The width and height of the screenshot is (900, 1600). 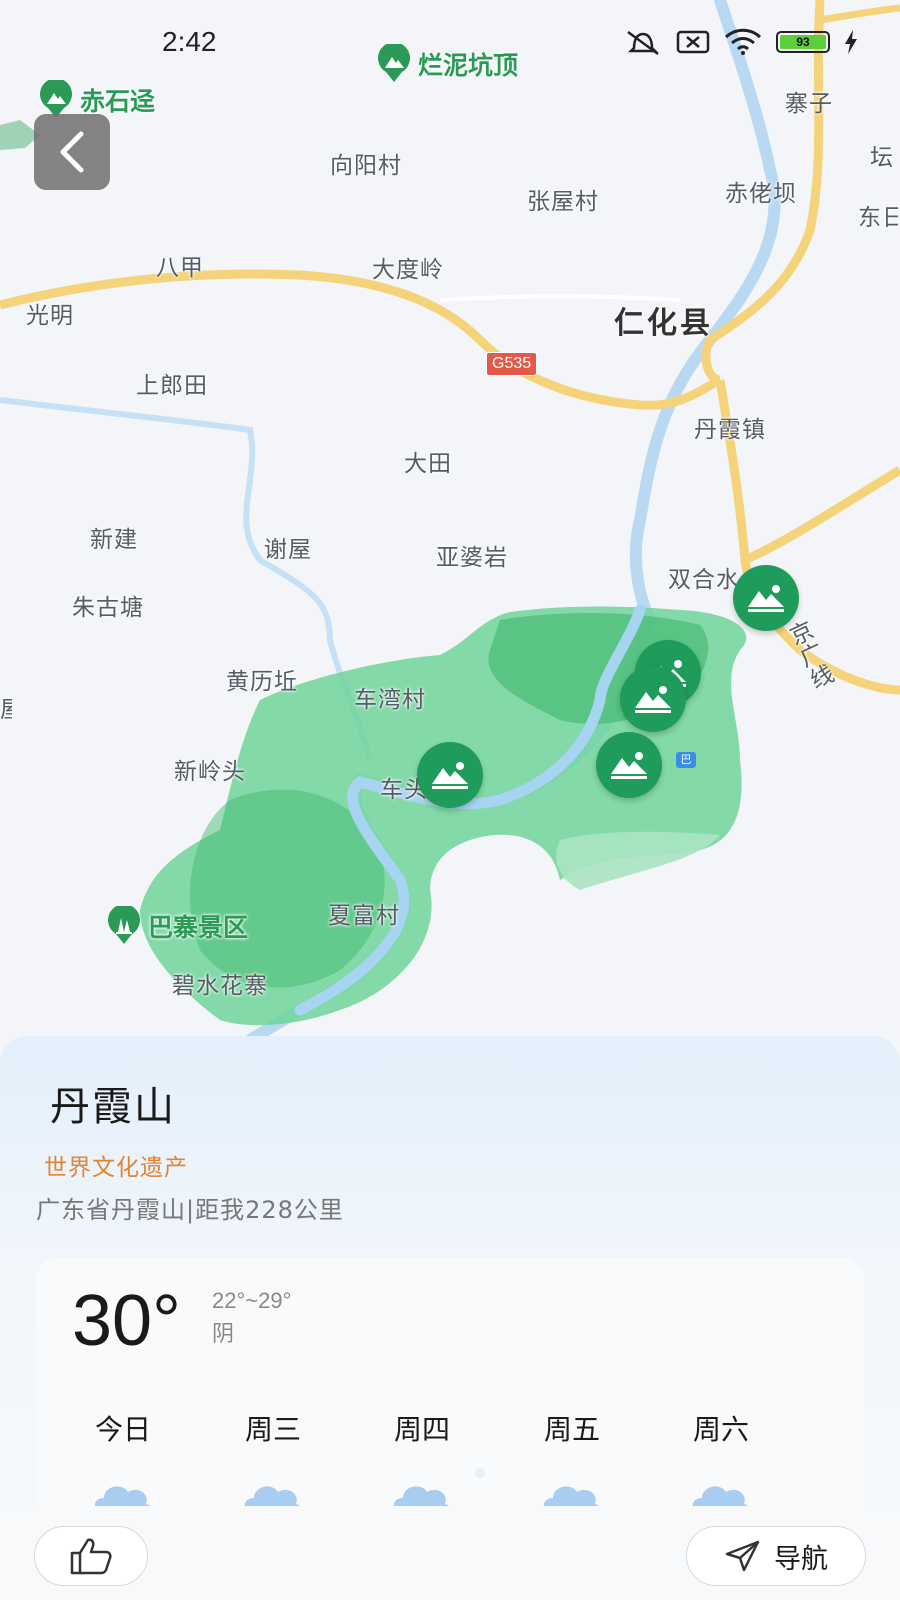 What do you see at coordinates (390, 700) in the screenshot?
I see `place-label: 车湾村` at bounding box center [390, 700].